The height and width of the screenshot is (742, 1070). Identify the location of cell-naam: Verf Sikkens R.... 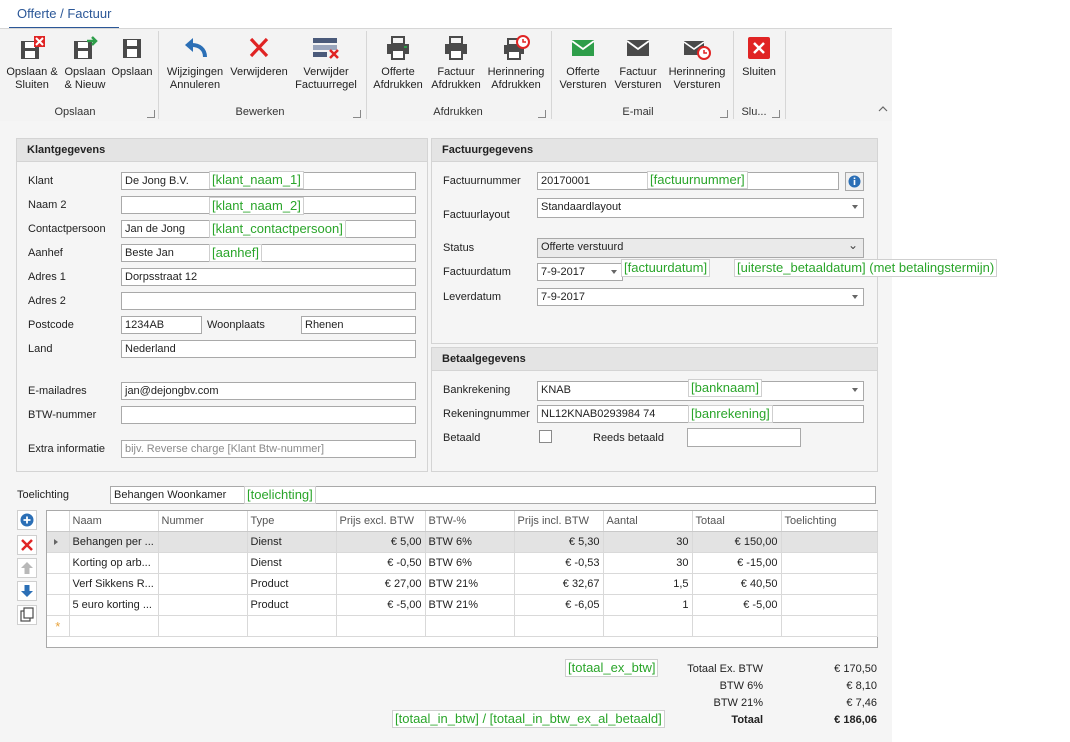
(114, 584).